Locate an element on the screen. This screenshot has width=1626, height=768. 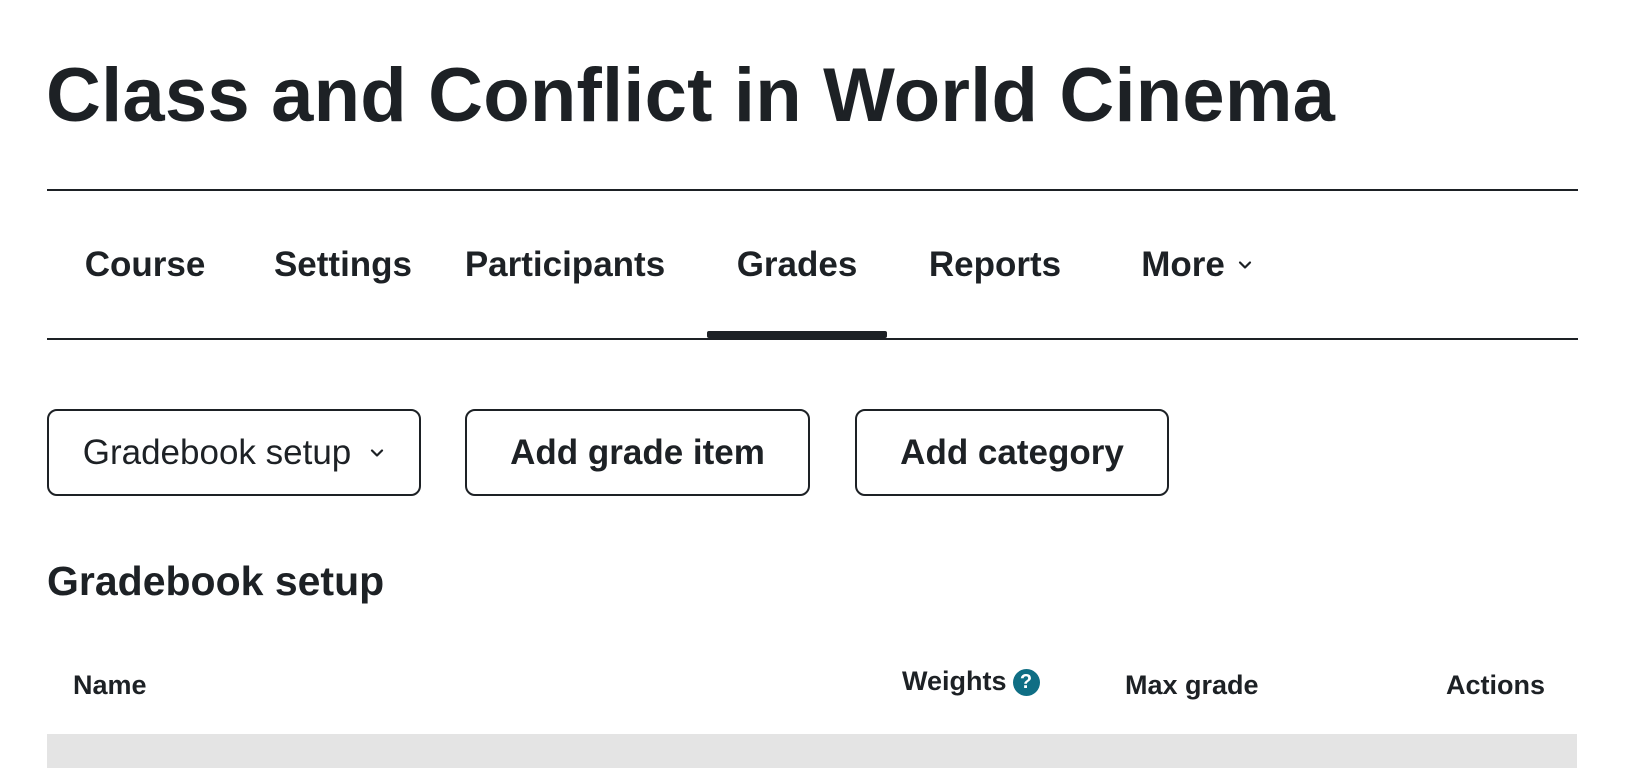
column-header-max-grade: Max grade is located at coordinates (1192, 685).